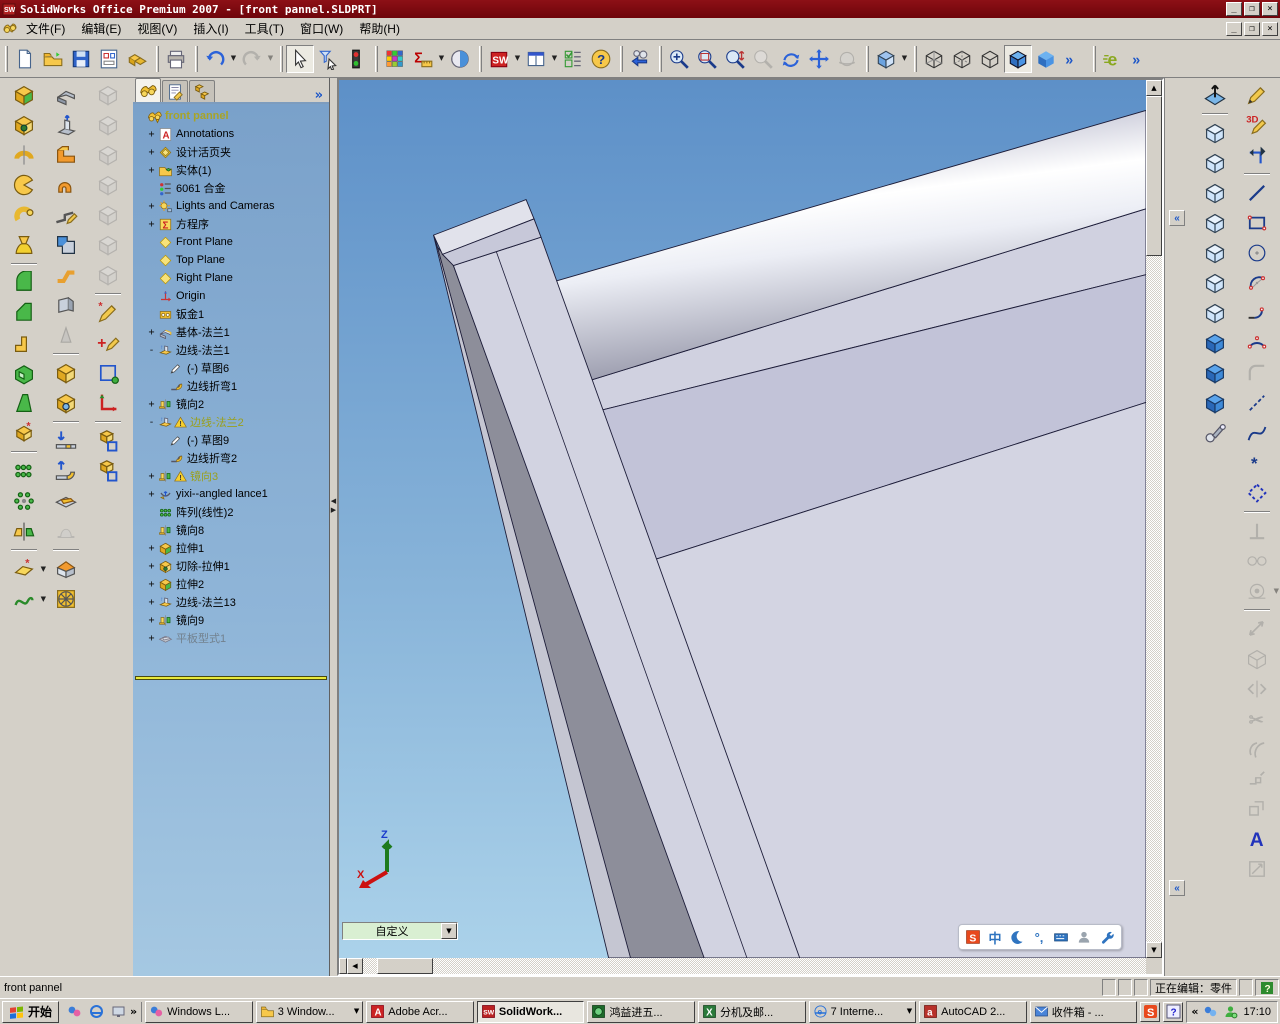 Image resolution: width=1280 pixels, height=1024 pixels. What do you see at coordinates (24, 531) in the screenshot?
I see `mirror-feature-button` at bounding box center [24, 531].